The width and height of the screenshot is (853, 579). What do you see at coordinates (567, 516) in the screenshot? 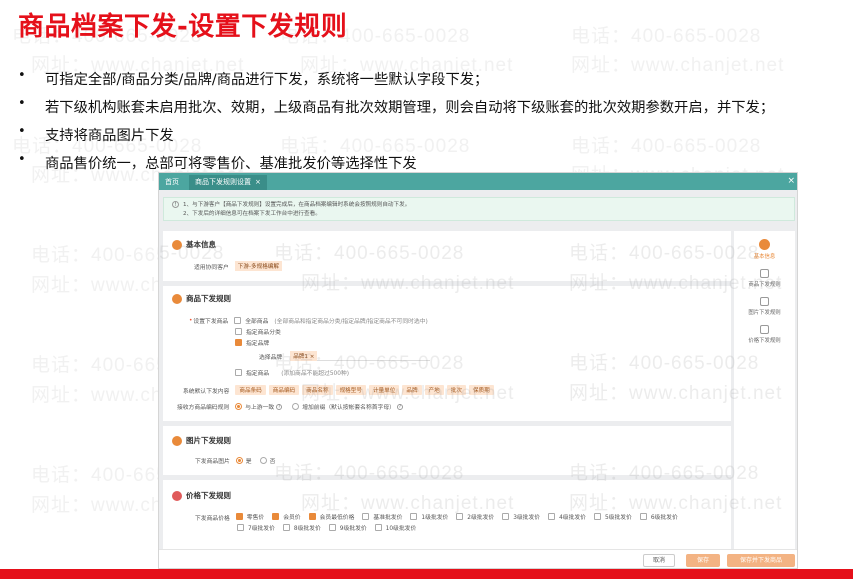
I see `price-option: 4级批发价` at bounding box center [567, 516].